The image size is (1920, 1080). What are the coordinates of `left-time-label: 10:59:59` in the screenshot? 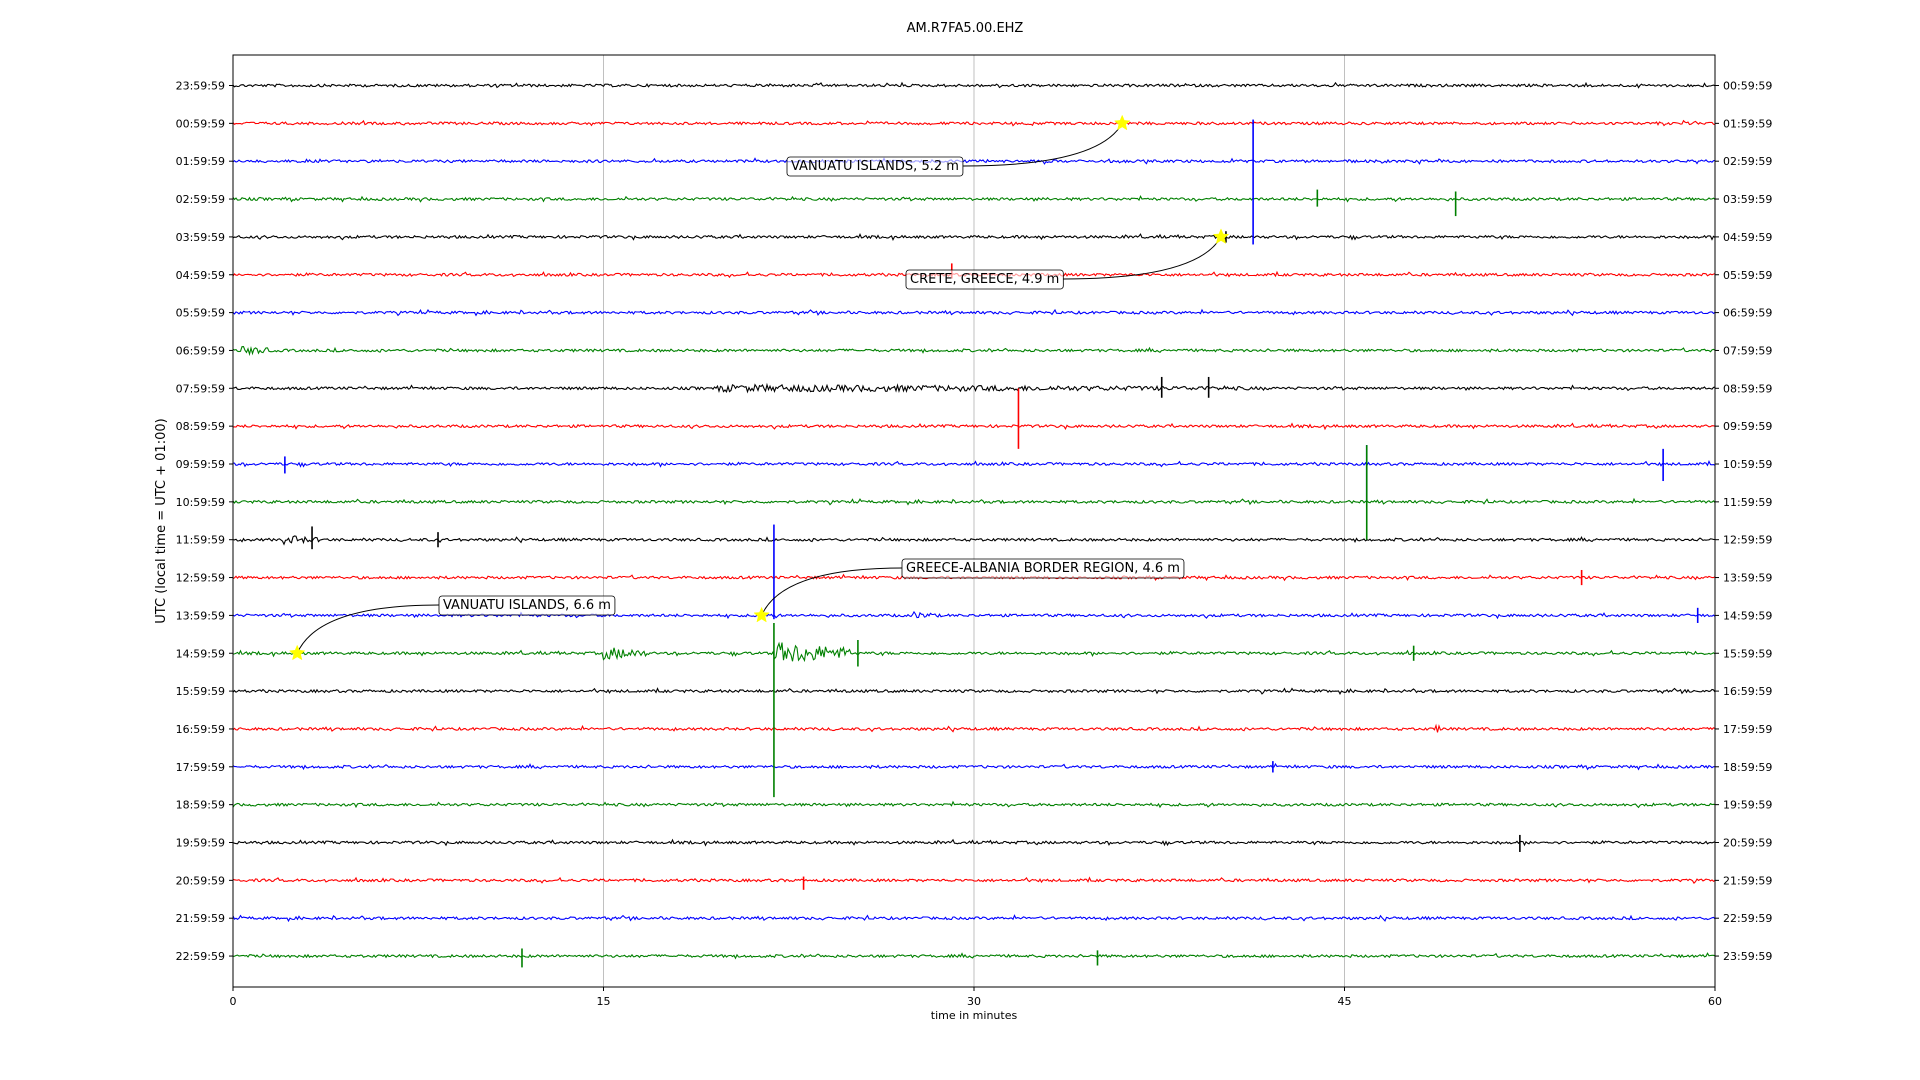 It's located at (200, 502).